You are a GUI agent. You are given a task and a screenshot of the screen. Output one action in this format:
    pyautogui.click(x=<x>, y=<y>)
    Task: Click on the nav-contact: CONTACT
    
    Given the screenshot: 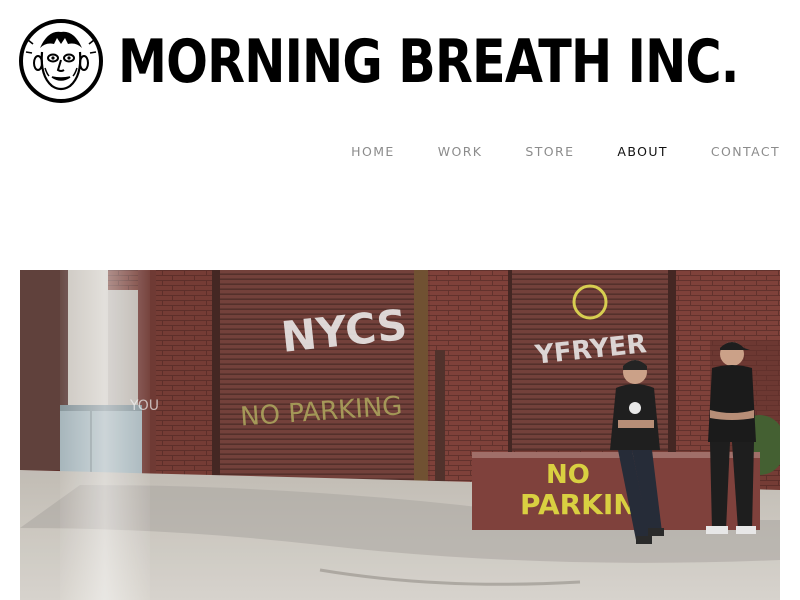 What is the action you would take?
    pyautogui.click(x=745, y=152)
    